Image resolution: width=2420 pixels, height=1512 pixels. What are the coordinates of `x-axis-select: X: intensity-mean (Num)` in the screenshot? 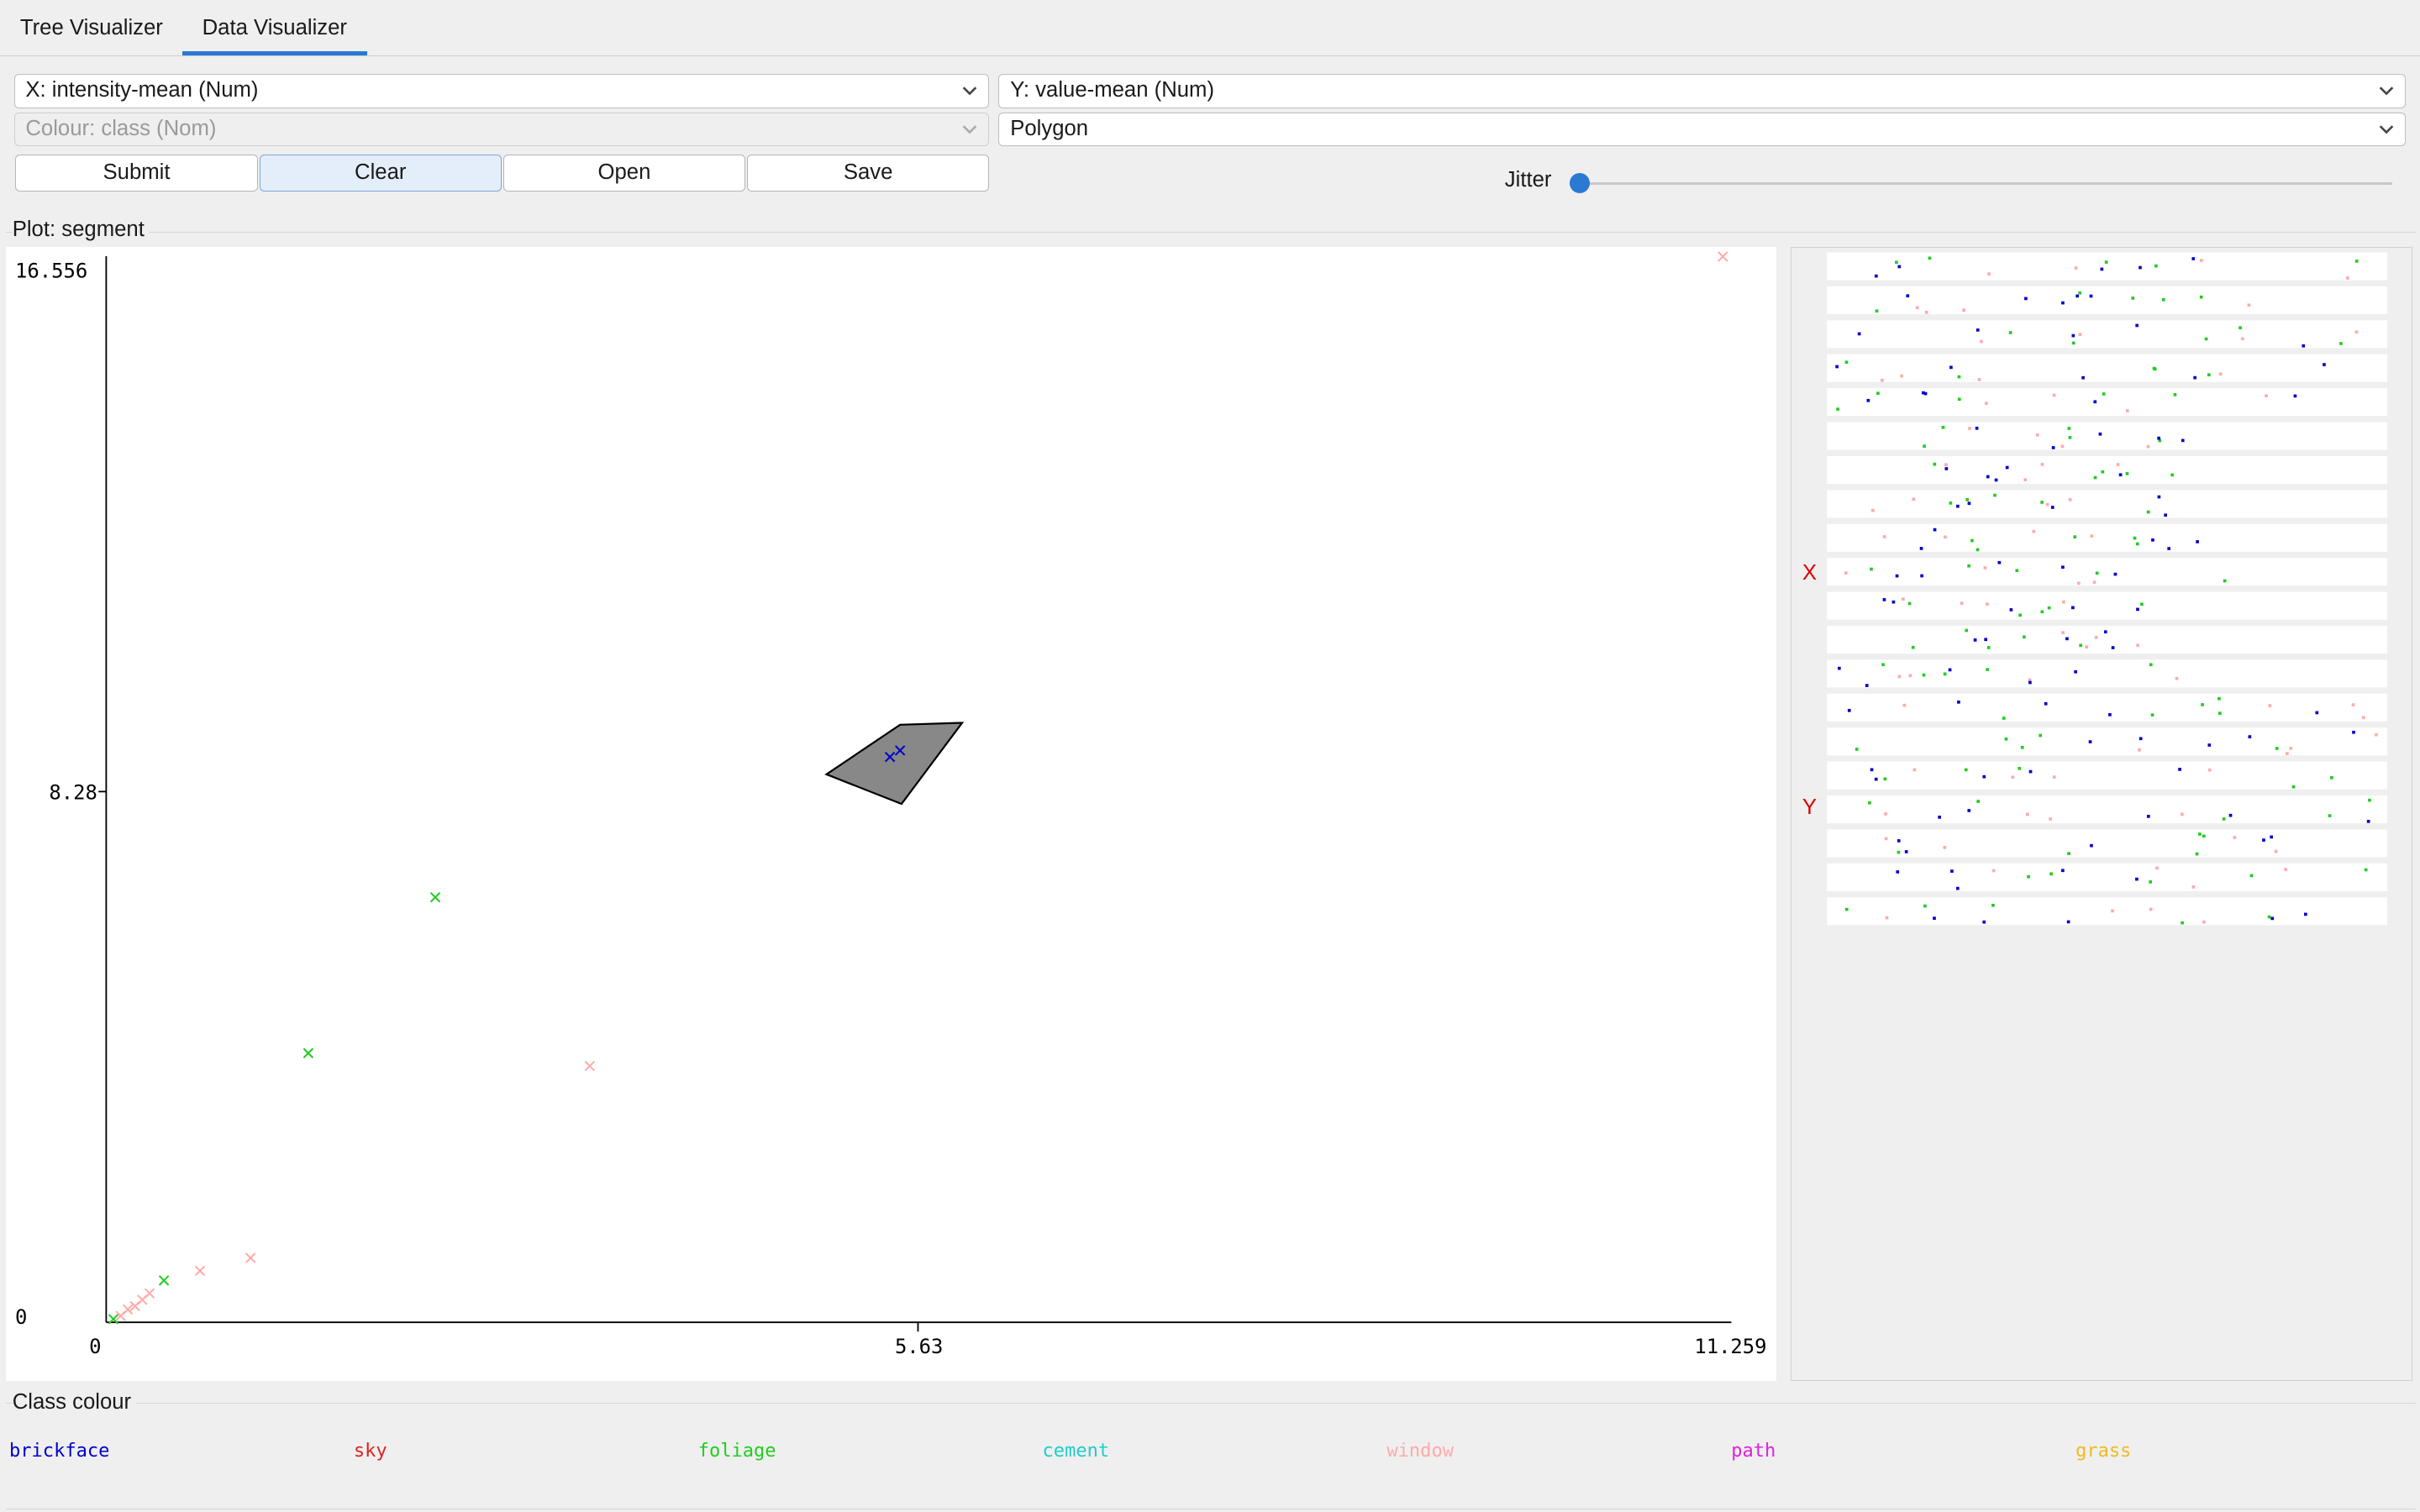 It's located at (501, 91).